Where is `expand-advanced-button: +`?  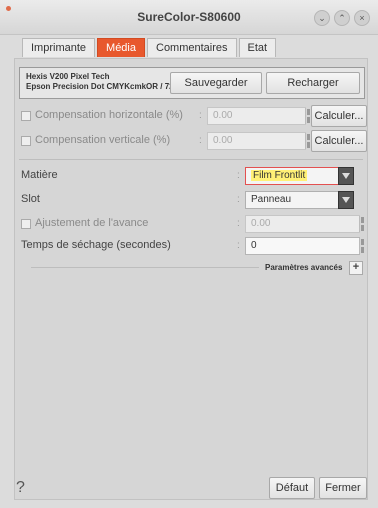 expand-advanced-button: + is located at coordinates (356, 268).